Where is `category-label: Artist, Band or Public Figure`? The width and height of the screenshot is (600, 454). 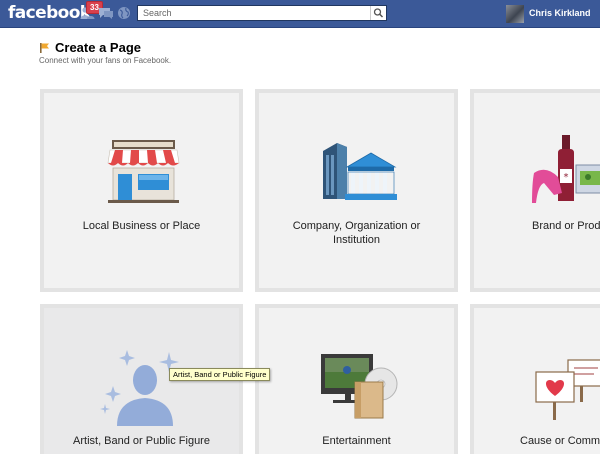
category-label: Artist, Band or Public Figure is located at coordinates (141, 441).